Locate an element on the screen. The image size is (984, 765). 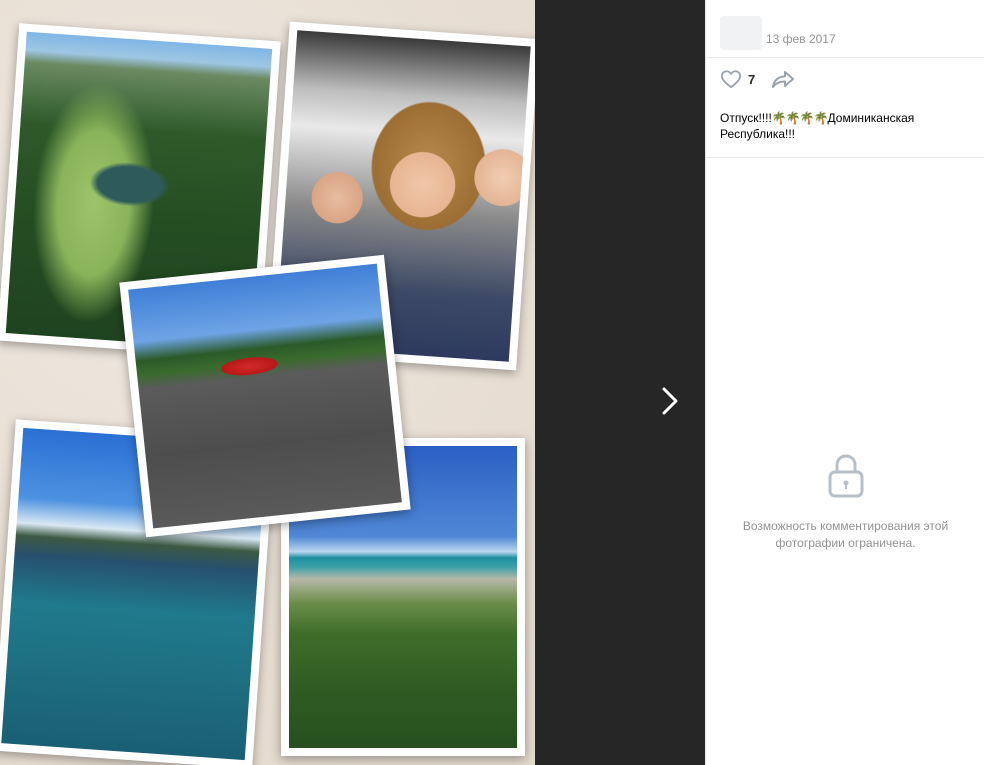
caption-text-prefix: Отпуск!!!! is located at coordinates (746, 118).